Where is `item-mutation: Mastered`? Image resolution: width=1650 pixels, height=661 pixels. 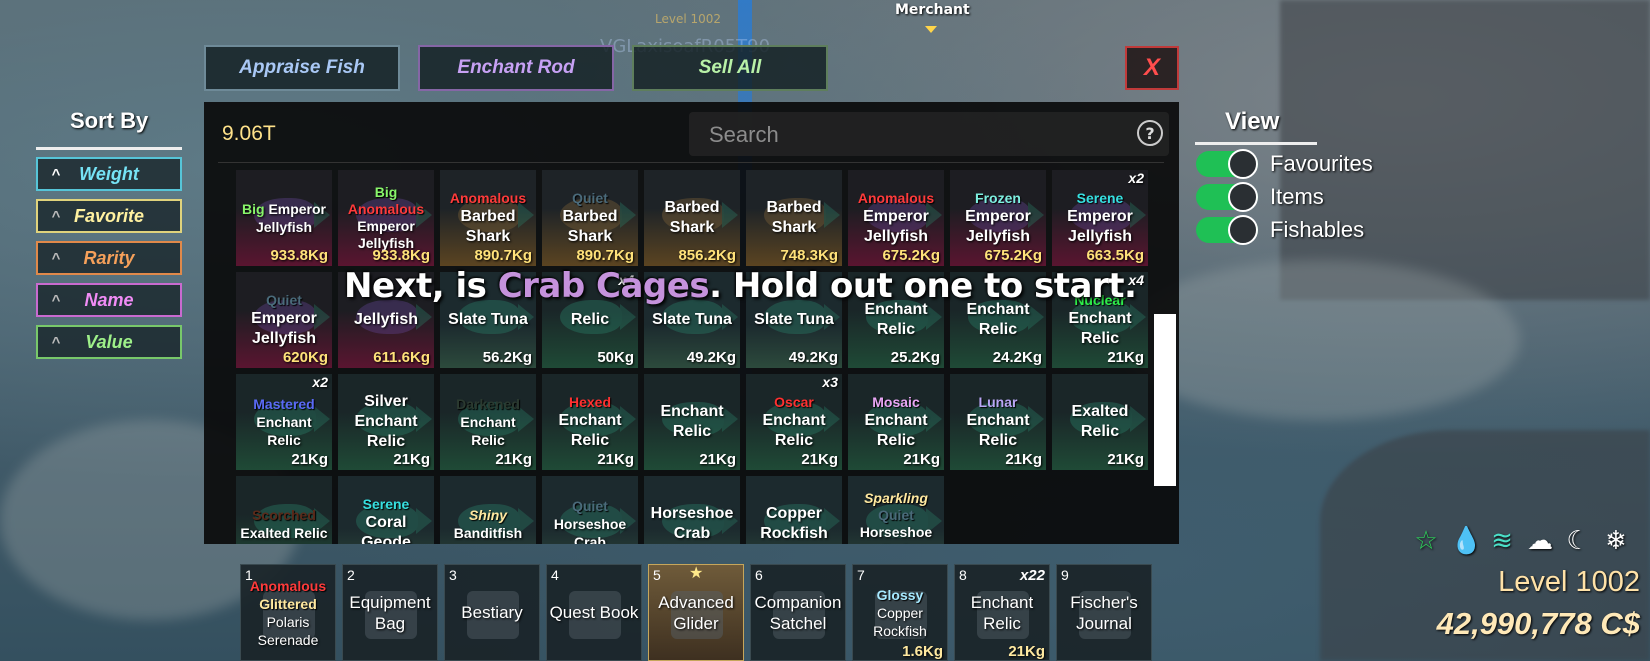 item-mutation: Mastered is located at coordinates (284, 403).